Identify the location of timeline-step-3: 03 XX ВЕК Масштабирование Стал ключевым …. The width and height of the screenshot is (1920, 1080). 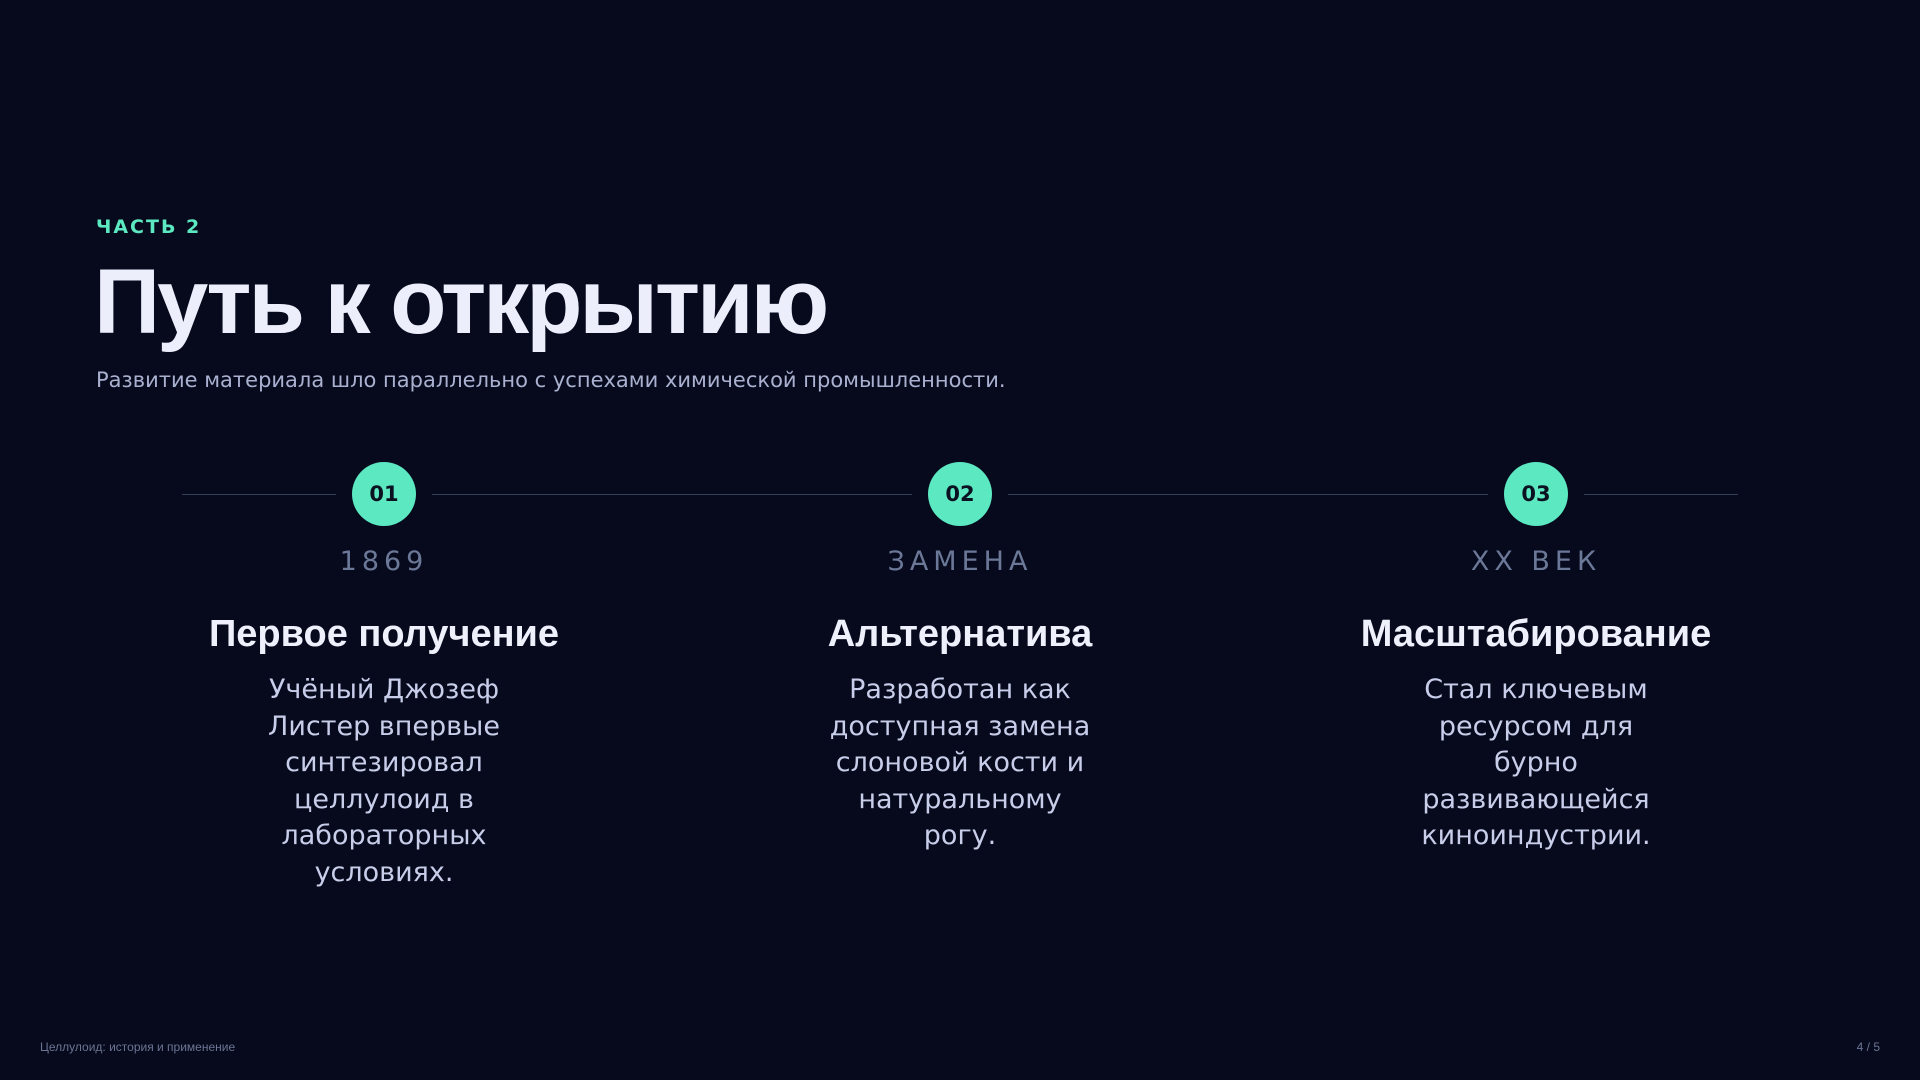
(1536, 654).